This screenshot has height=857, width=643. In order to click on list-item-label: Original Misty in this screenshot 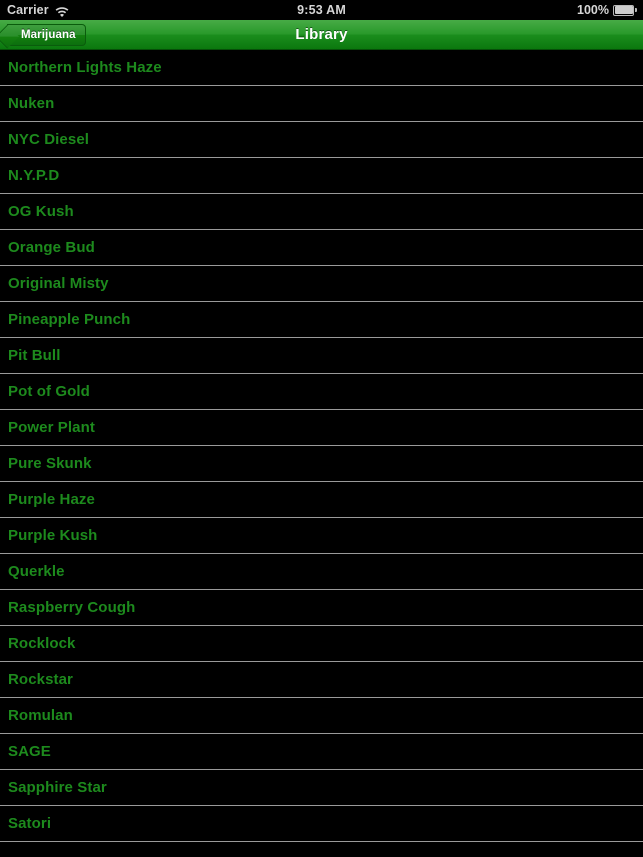, I will do `click(58, 283)`.